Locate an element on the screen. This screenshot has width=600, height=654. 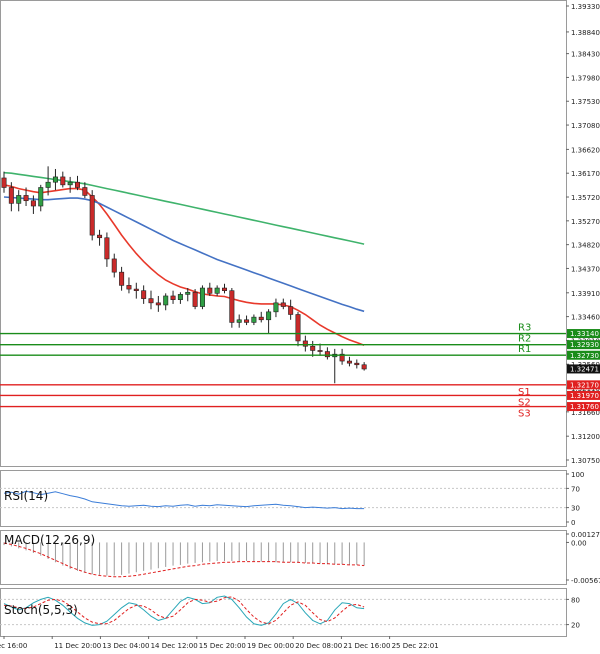
time-tick-label: 8 Dec 16:00 is located at coordinates (13, 646).